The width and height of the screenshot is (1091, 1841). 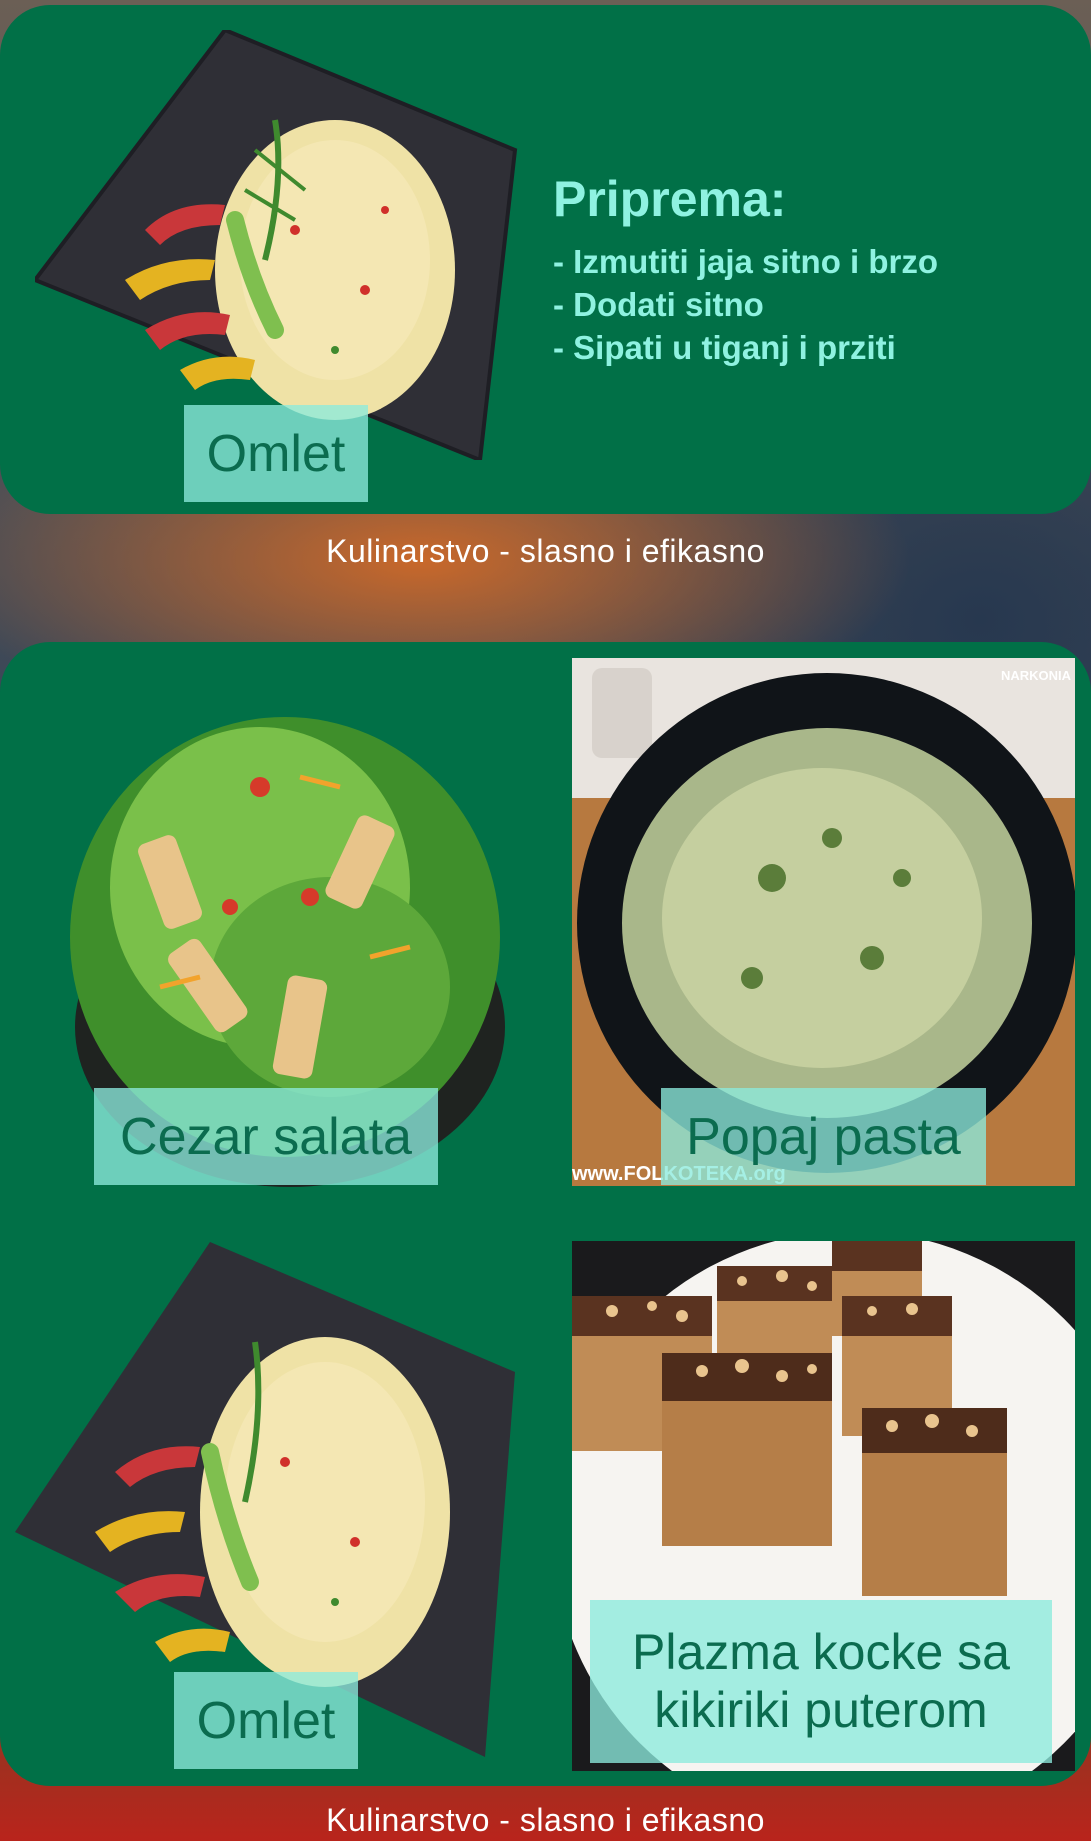 I want to click on recipe-step: - Sipati u tiganj i prziti, so click(x=724, y=347).